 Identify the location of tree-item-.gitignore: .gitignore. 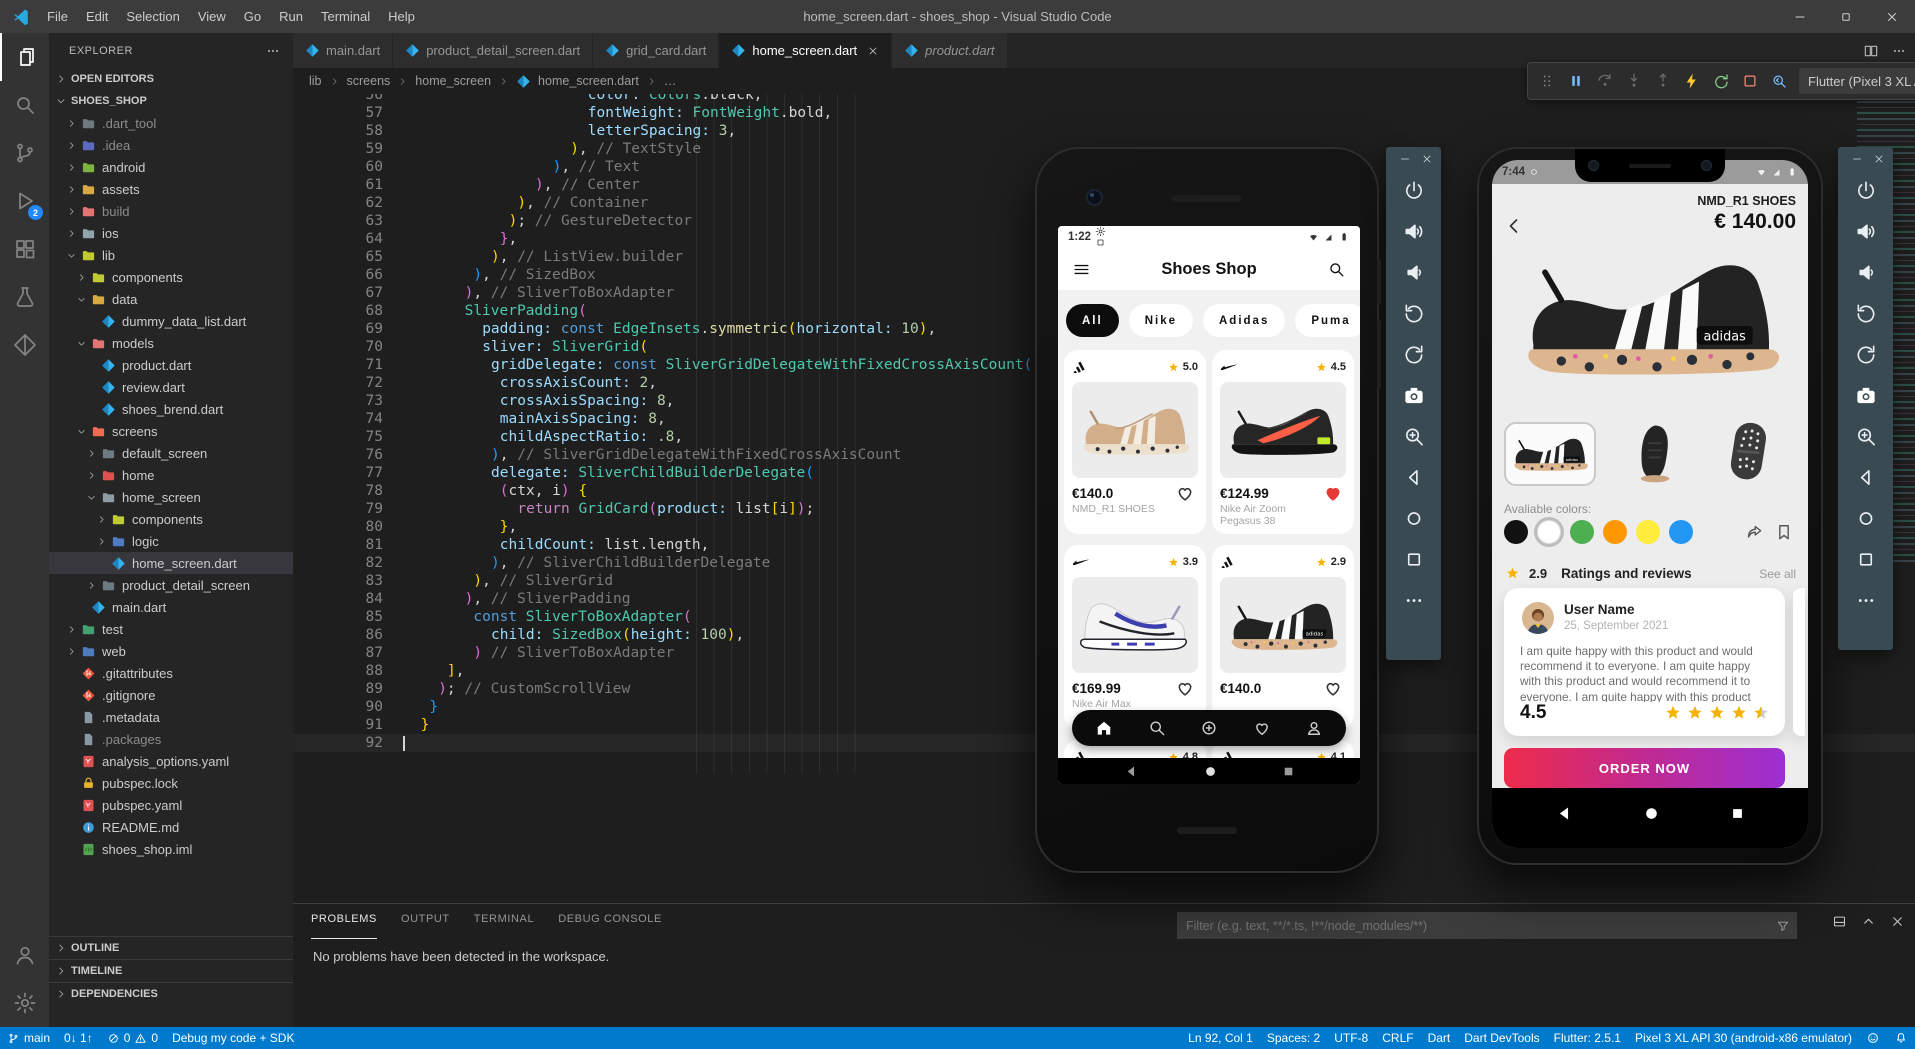
(171, 695).